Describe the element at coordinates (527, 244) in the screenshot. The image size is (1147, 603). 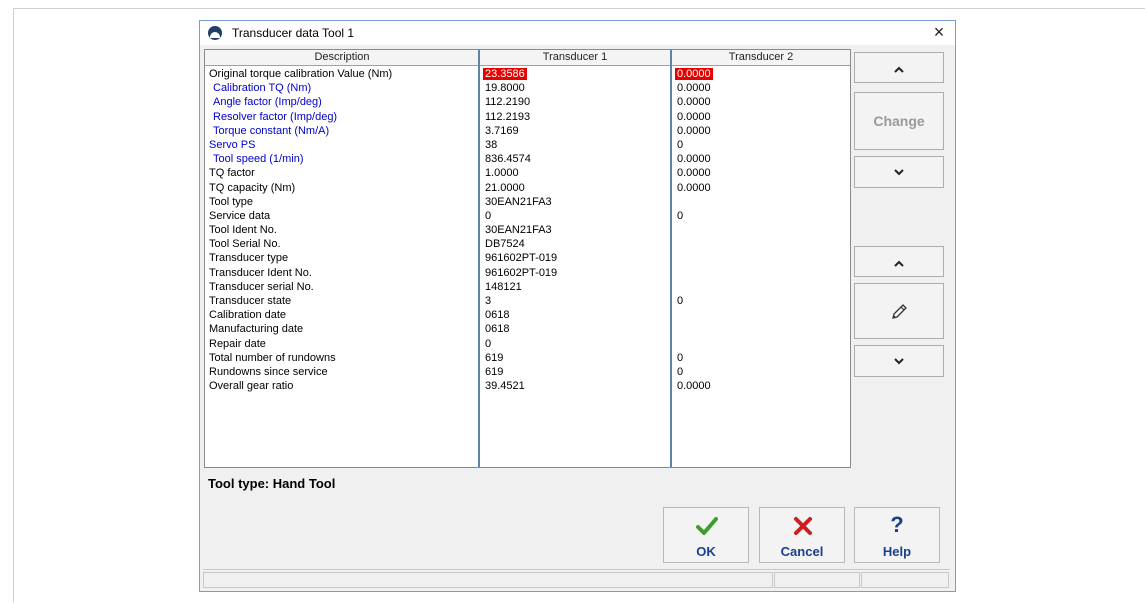
I see `table-row: Tool Serial No. DB7524` at that location.